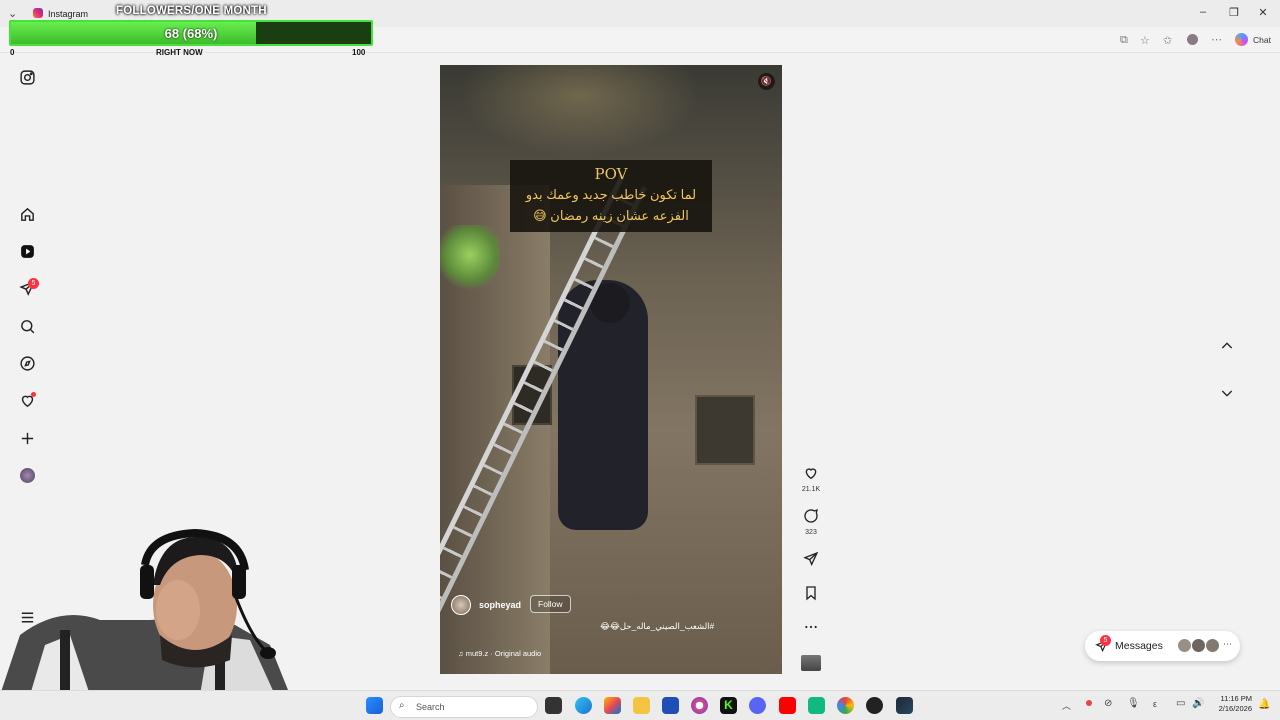  I want to click on instagram-logo-icon, so click(27, 77).